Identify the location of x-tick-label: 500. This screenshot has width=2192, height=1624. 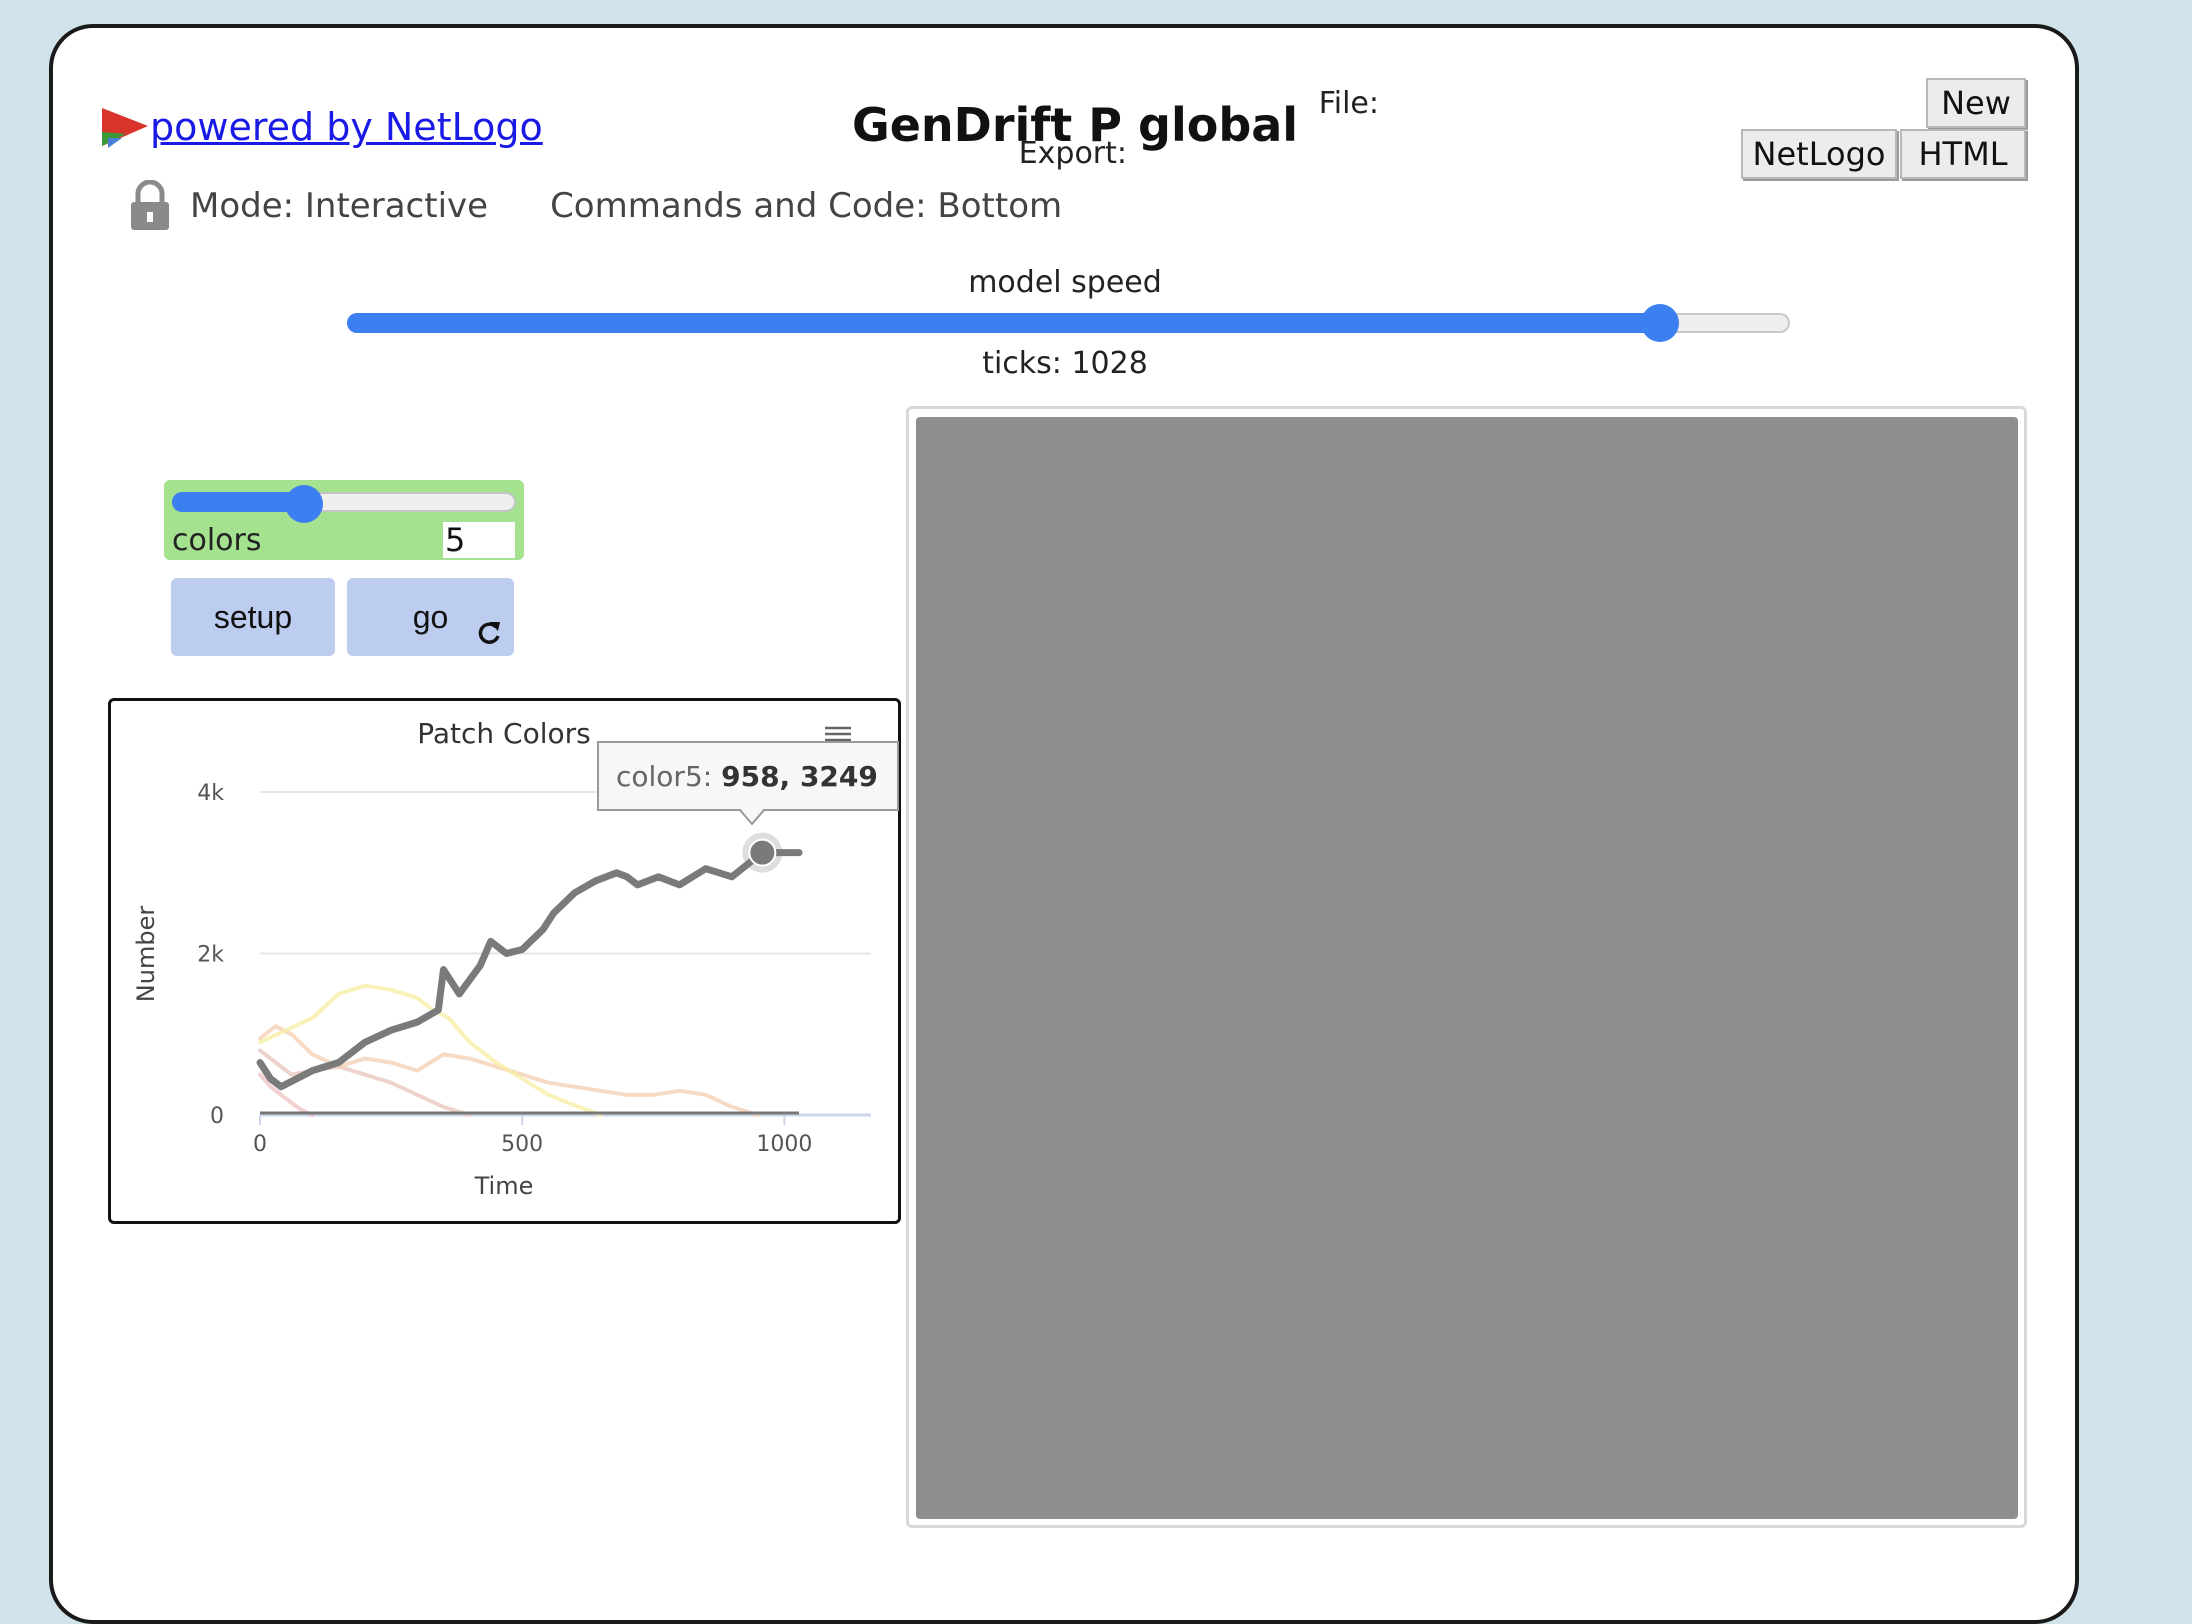
(522, 1144).